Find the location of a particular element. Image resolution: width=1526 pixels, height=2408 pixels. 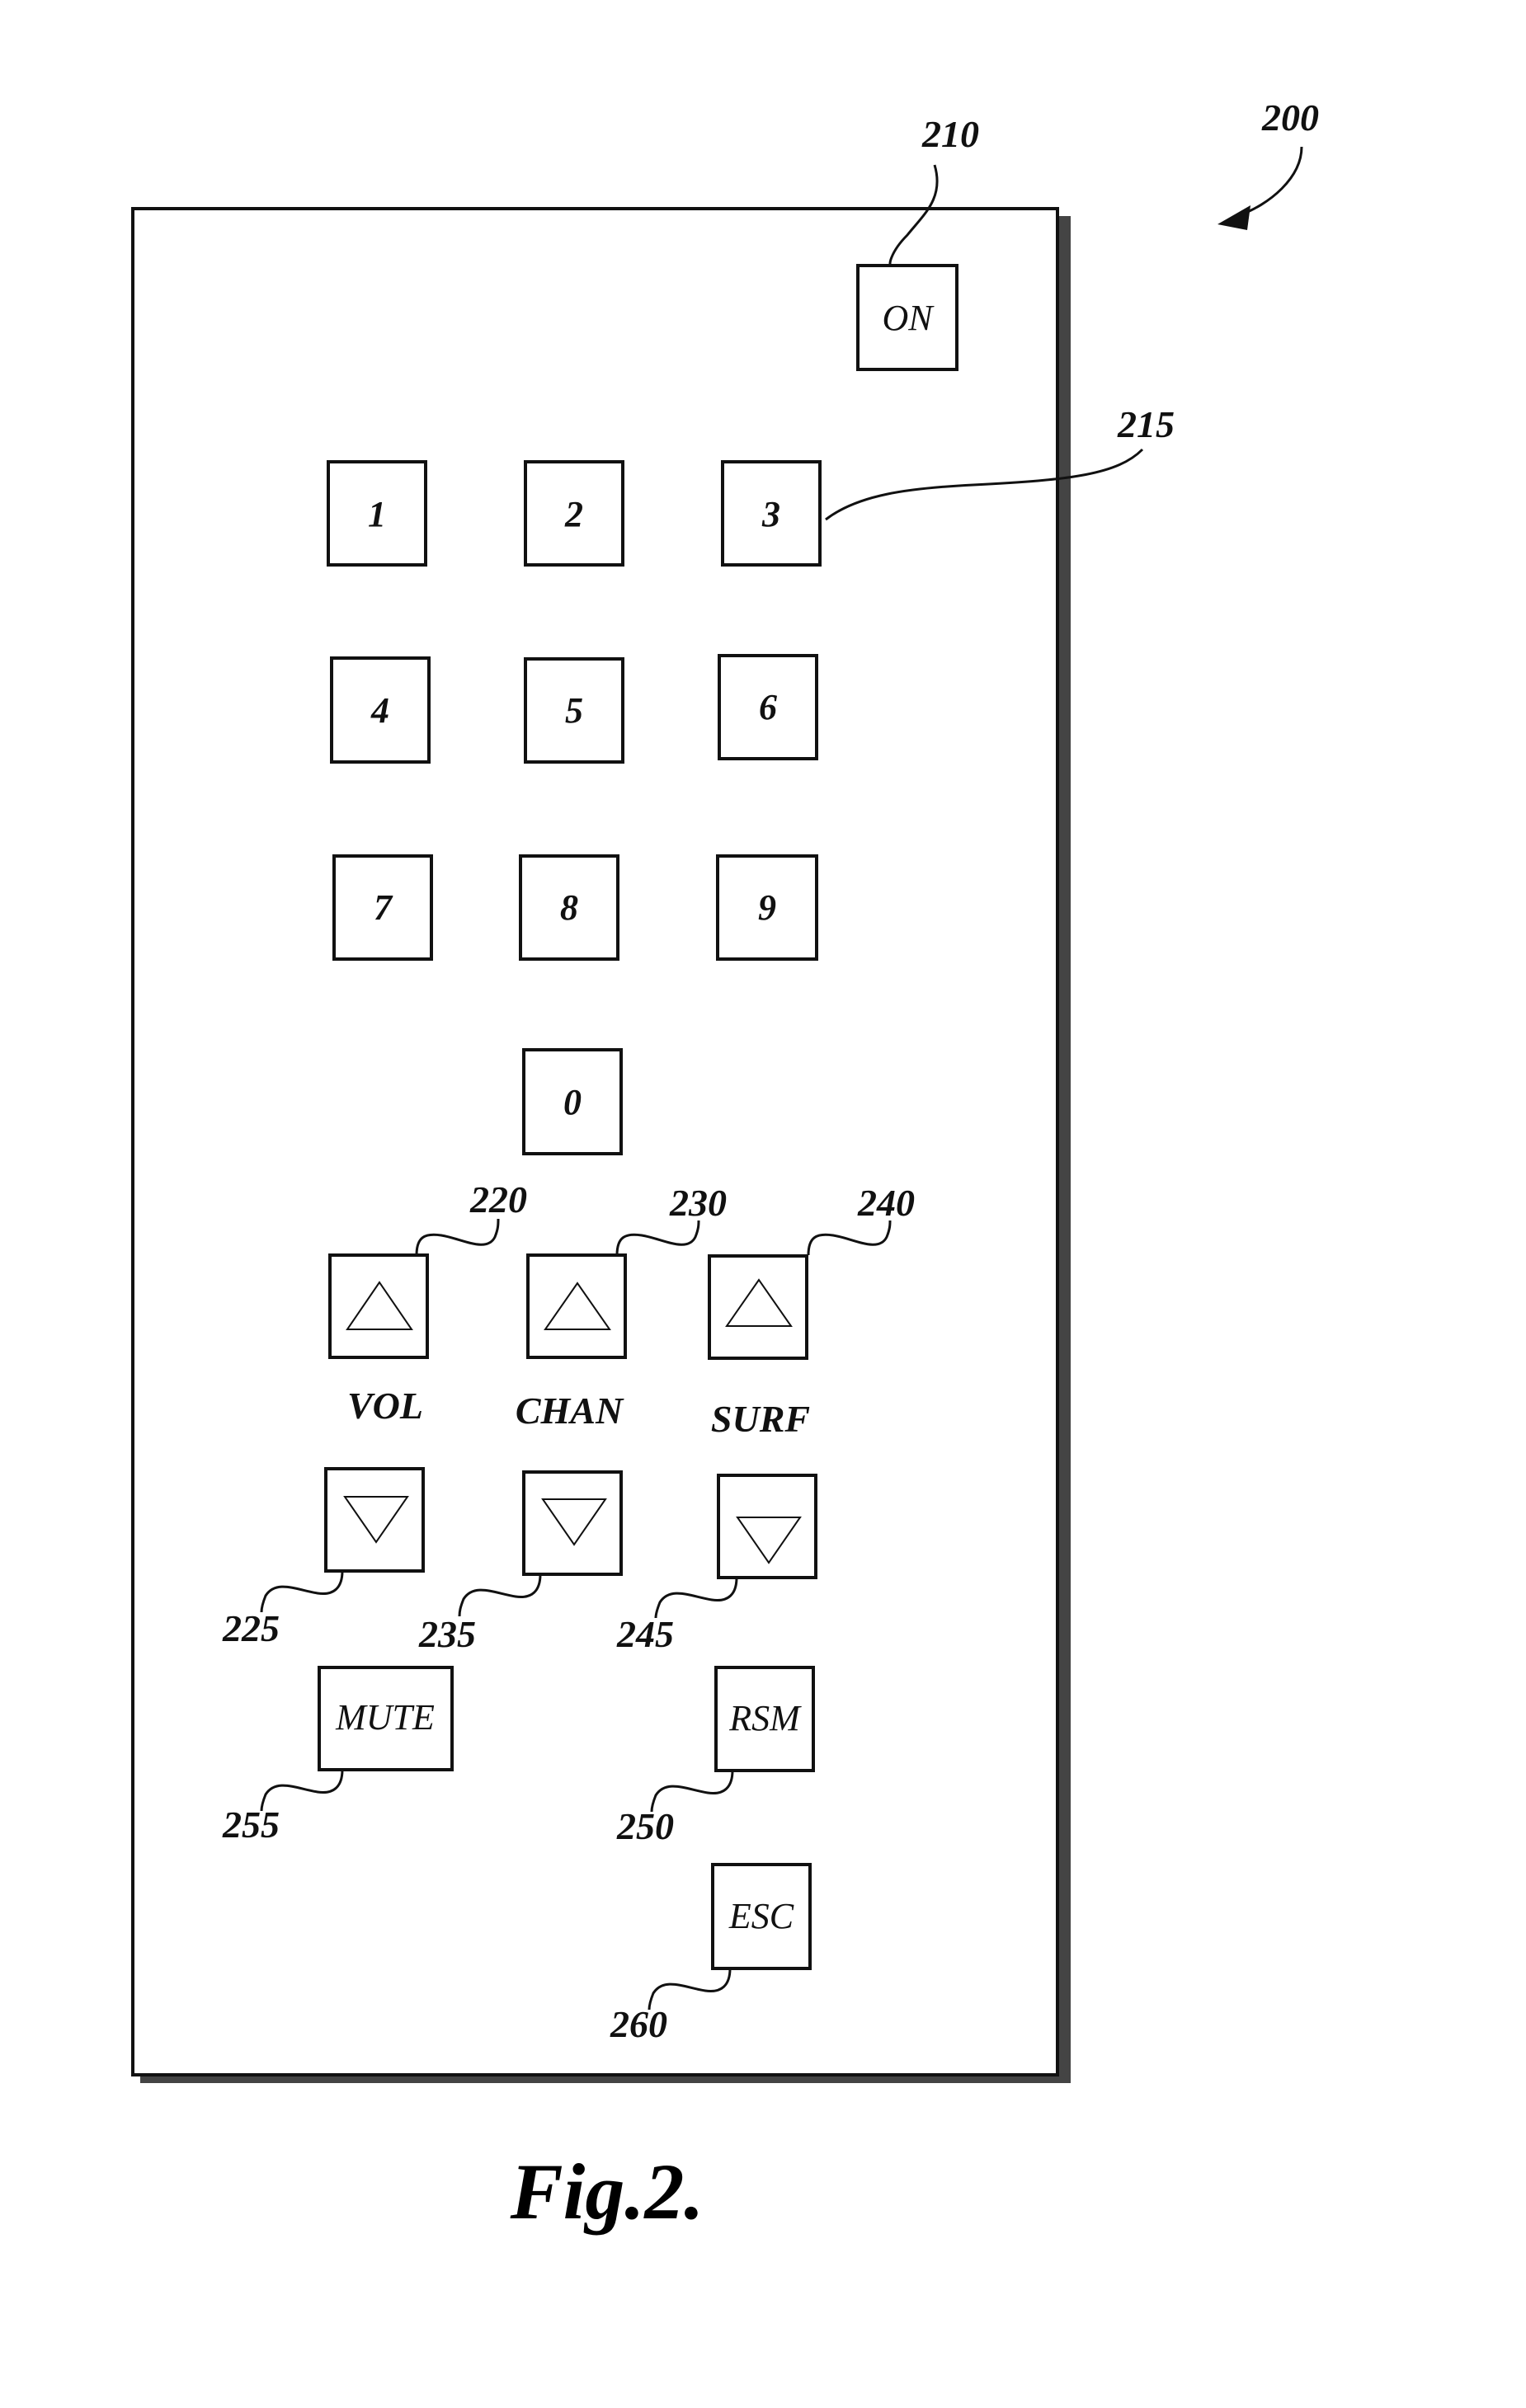

volume-label: VOL is located at coordinates (385, 1406).